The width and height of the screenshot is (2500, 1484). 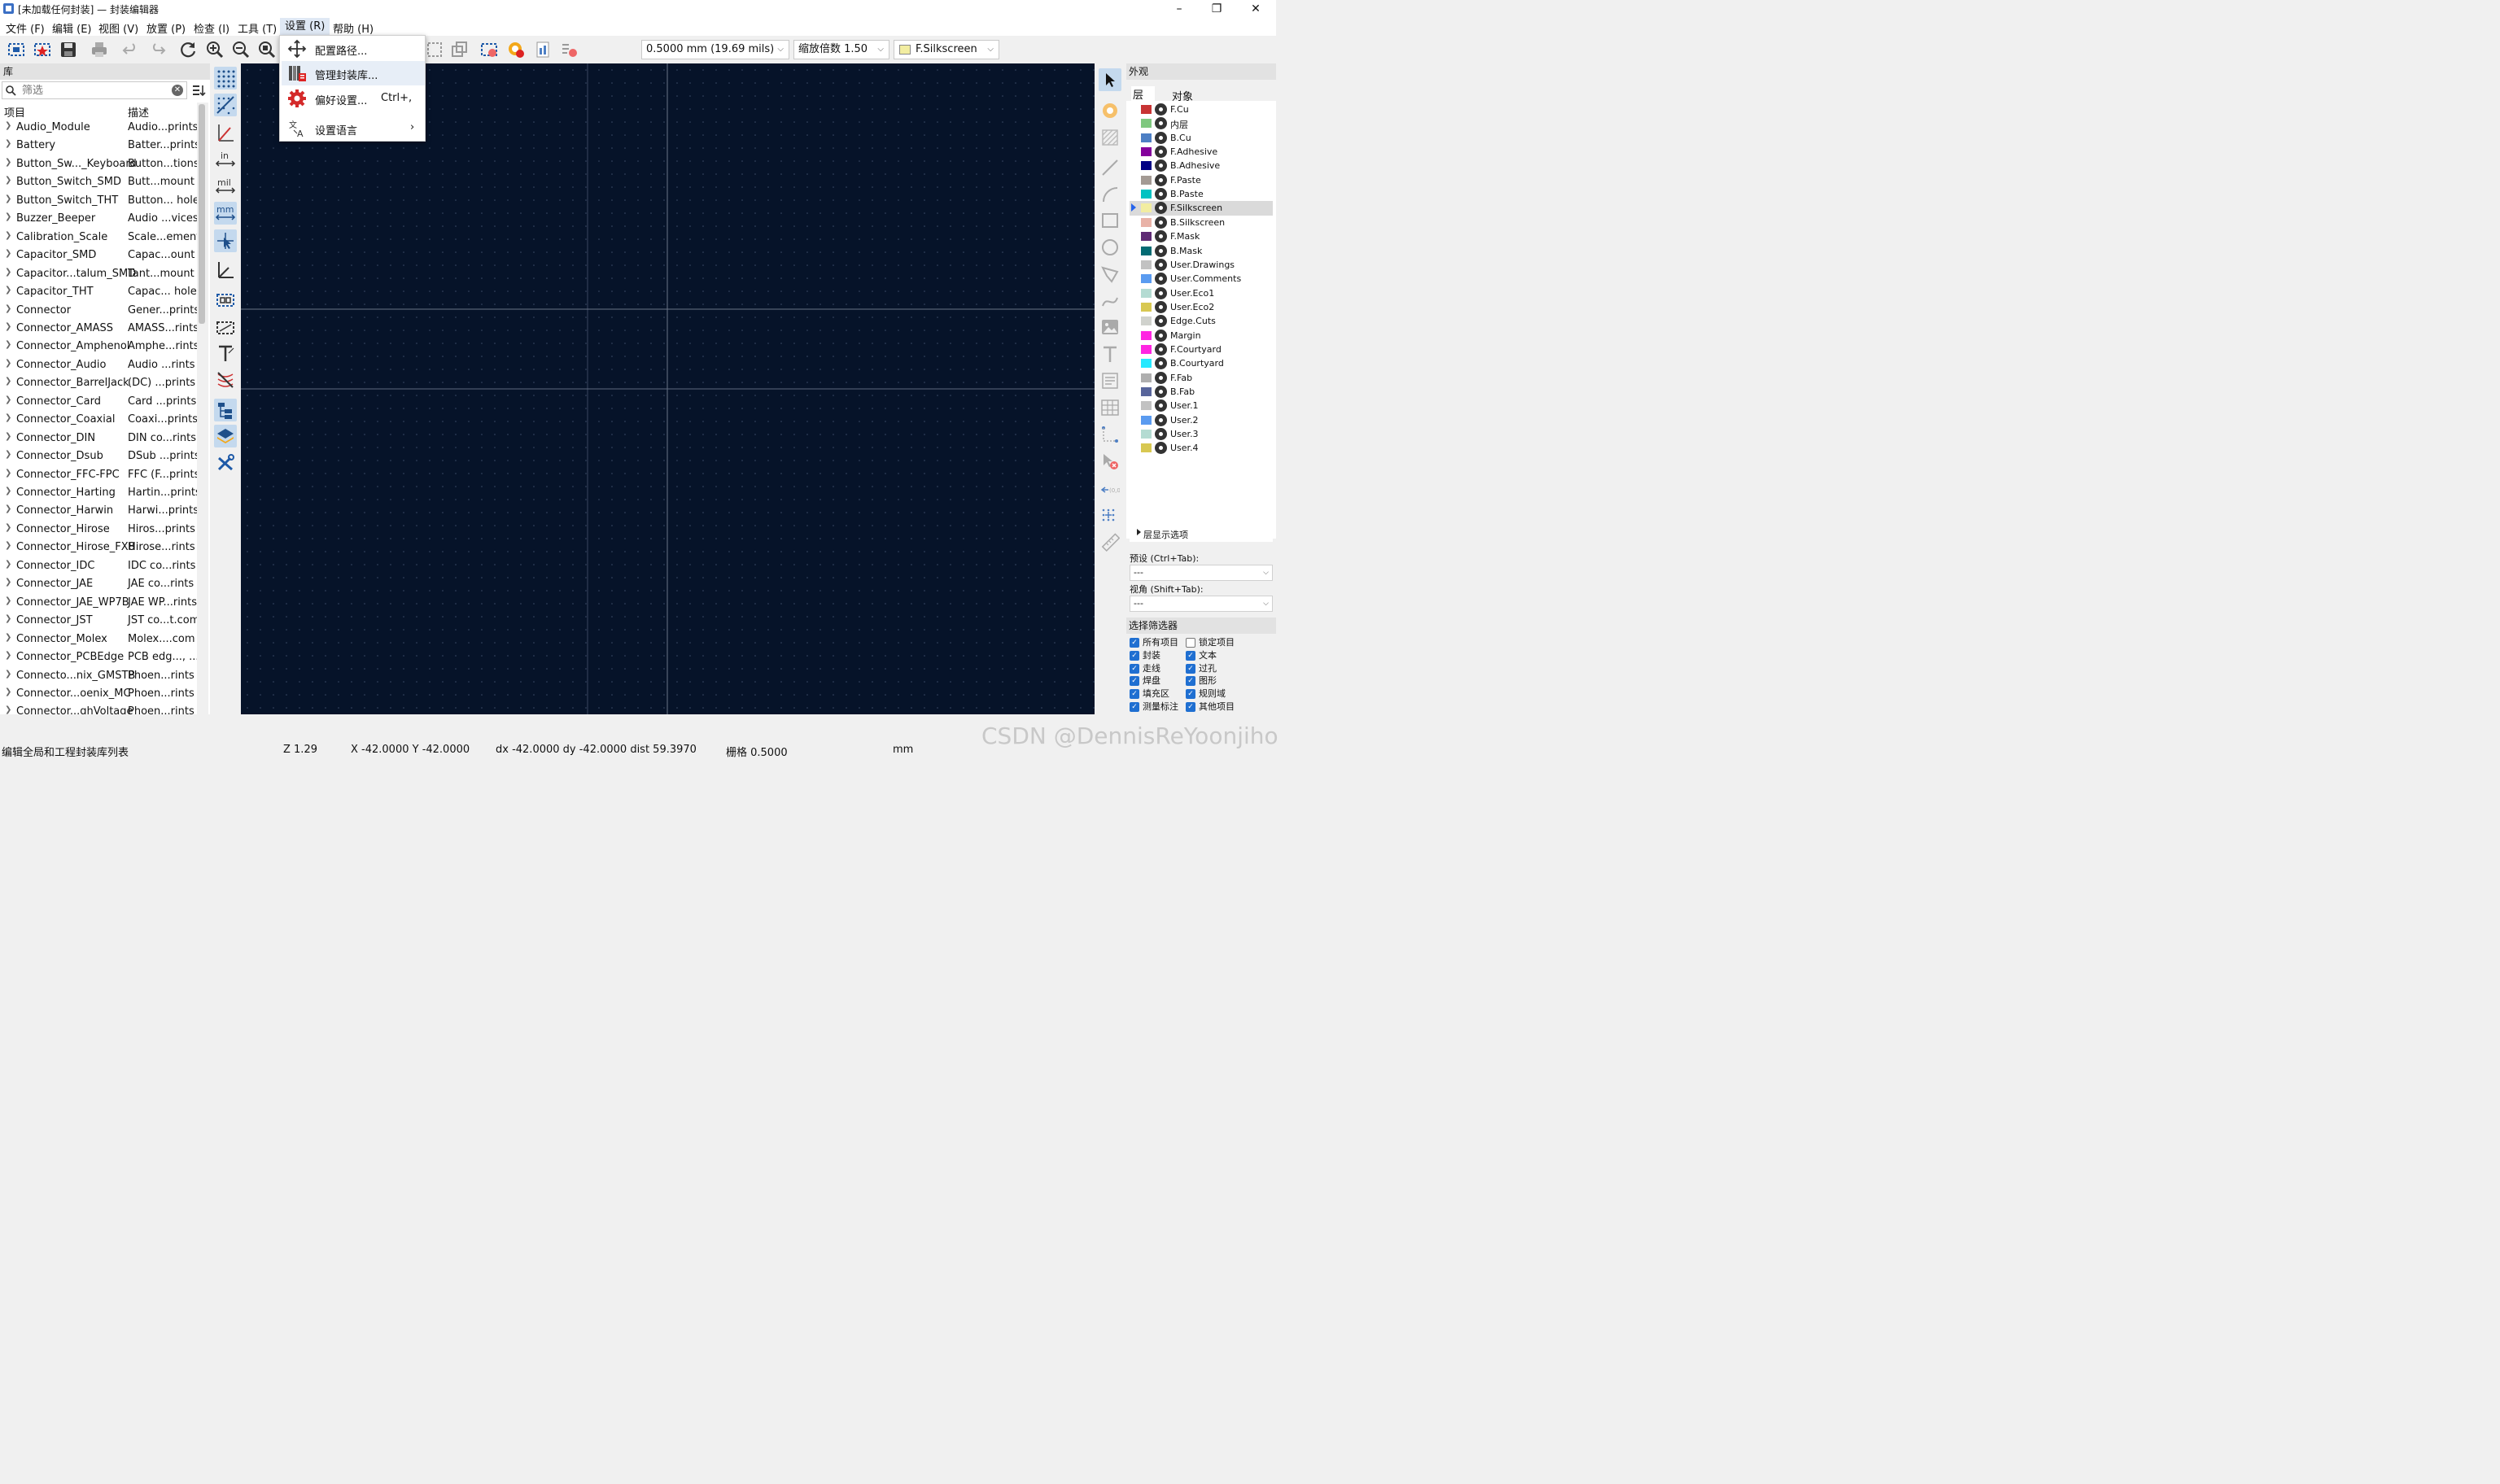 I want to click on draw-polygon-tool, so click(x=1110, y=274).